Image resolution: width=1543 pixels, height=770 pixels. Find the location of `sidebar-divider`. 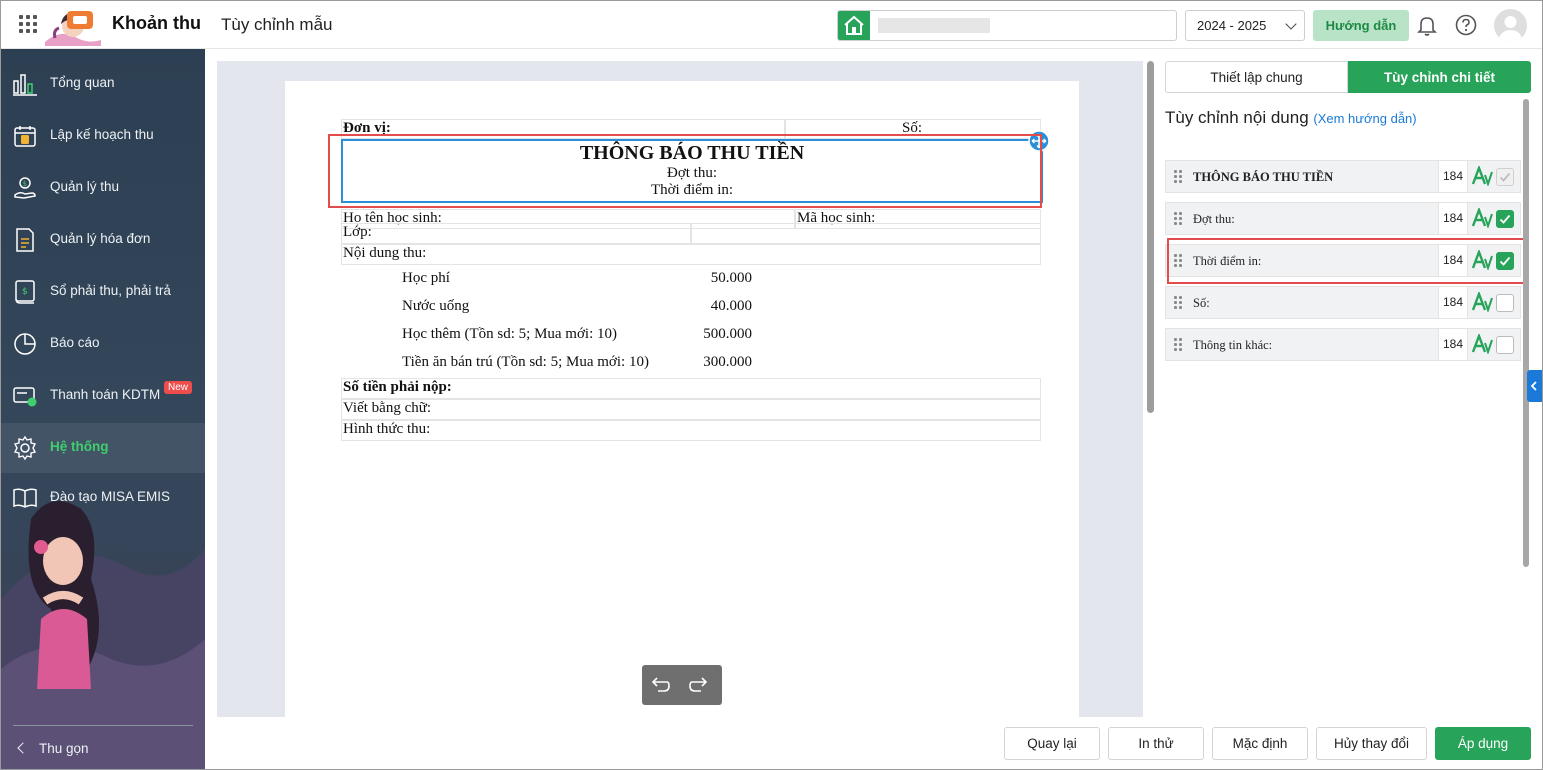

sidebar-divider is located at coordinates (103, 725).